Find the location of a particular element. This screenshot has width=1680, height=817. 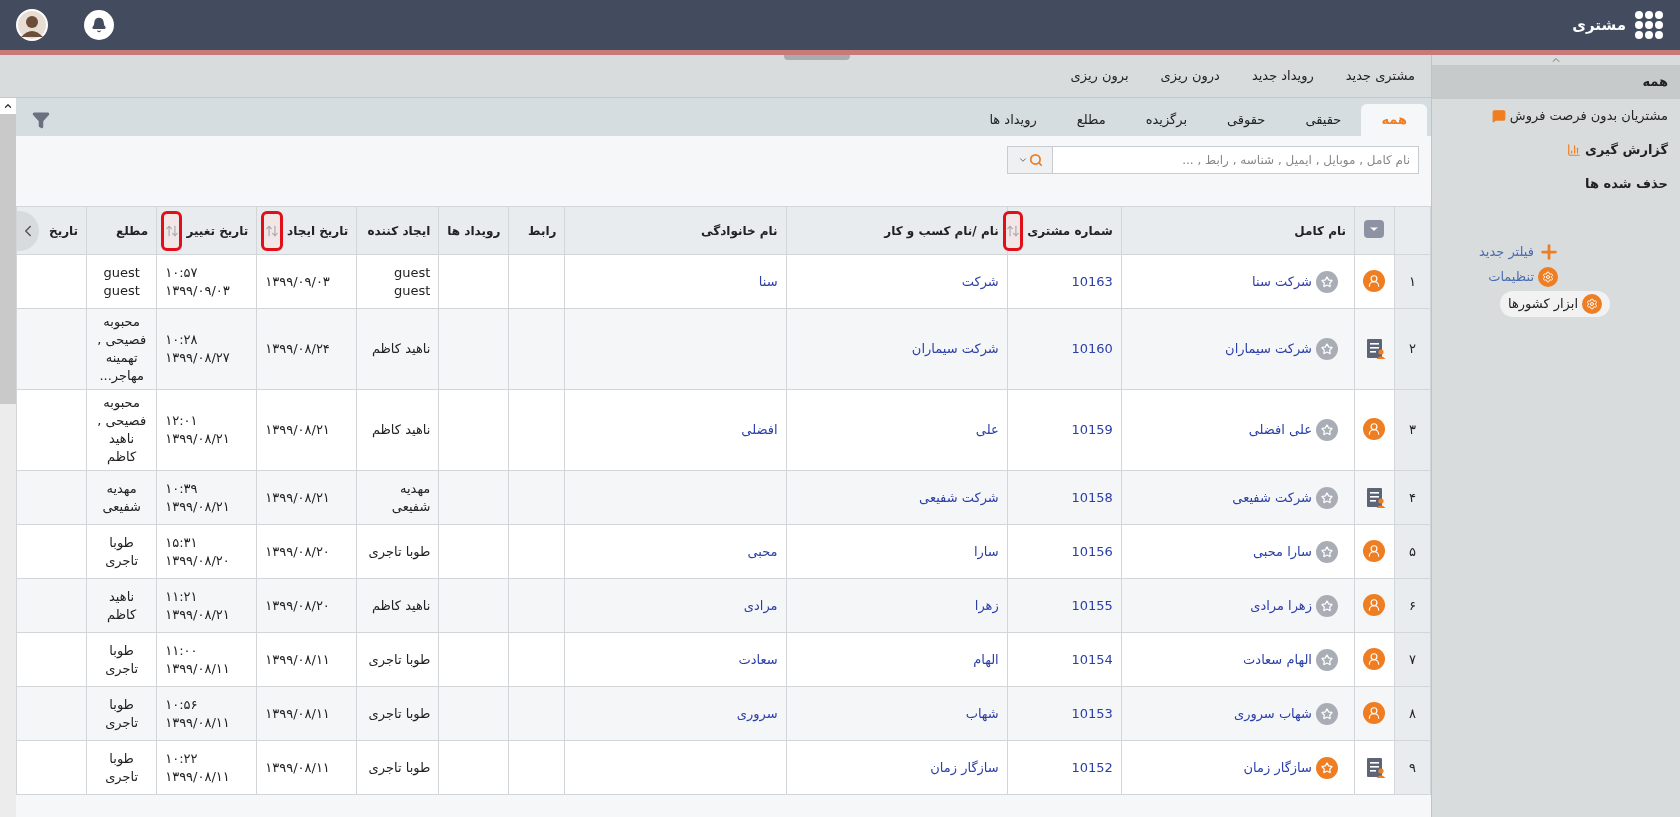

tab: رویداد ها is located at coordinates (1013, 120).